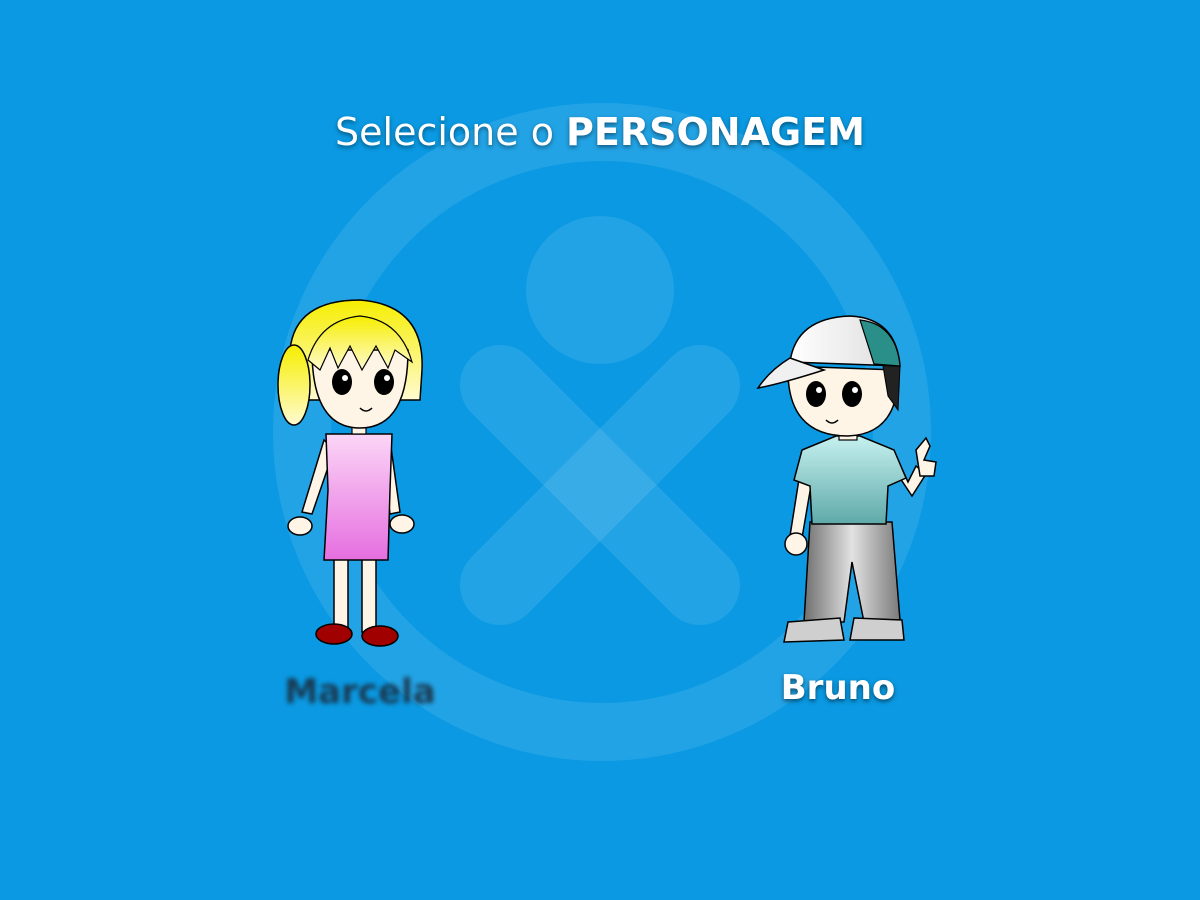 The image size is (1200, 900). Describe the element at coordinates (444, 132) in the screenshot. I see `title-prefix: Selecione o` at that location.